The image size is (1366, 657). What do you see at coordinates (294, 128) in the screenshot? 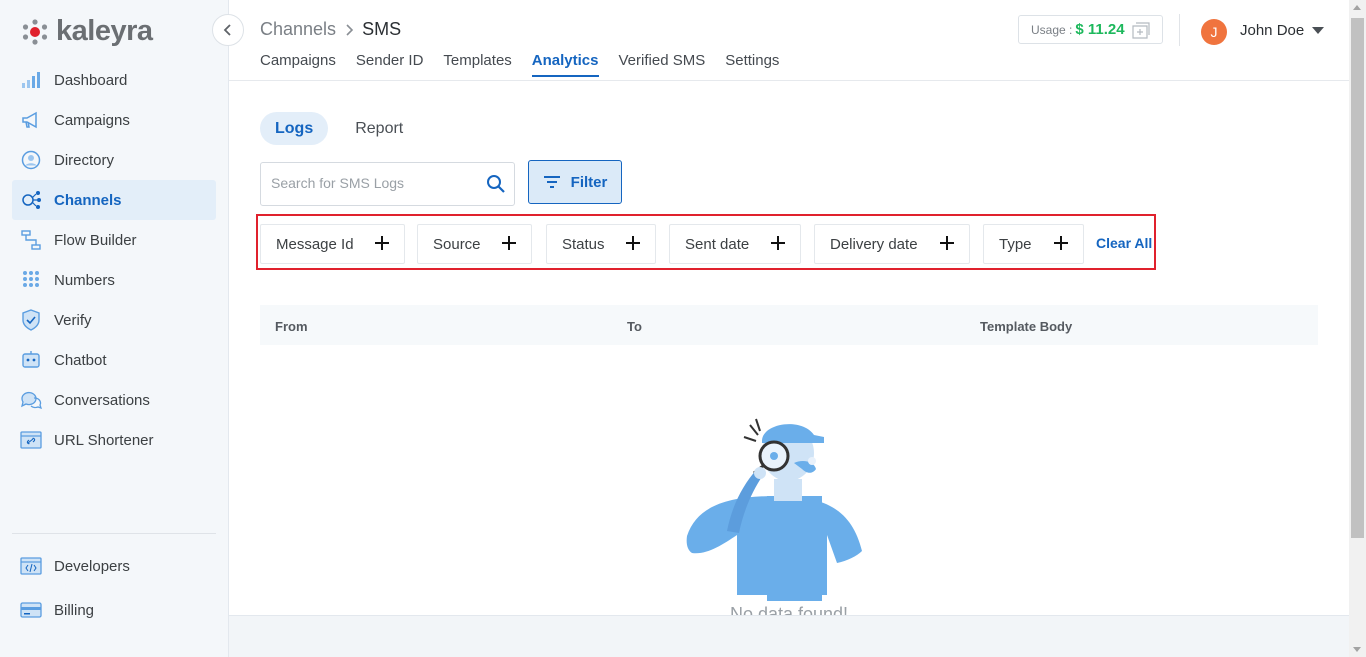
I see `subtab-logs: Logs` at bounding box center [294, 128].